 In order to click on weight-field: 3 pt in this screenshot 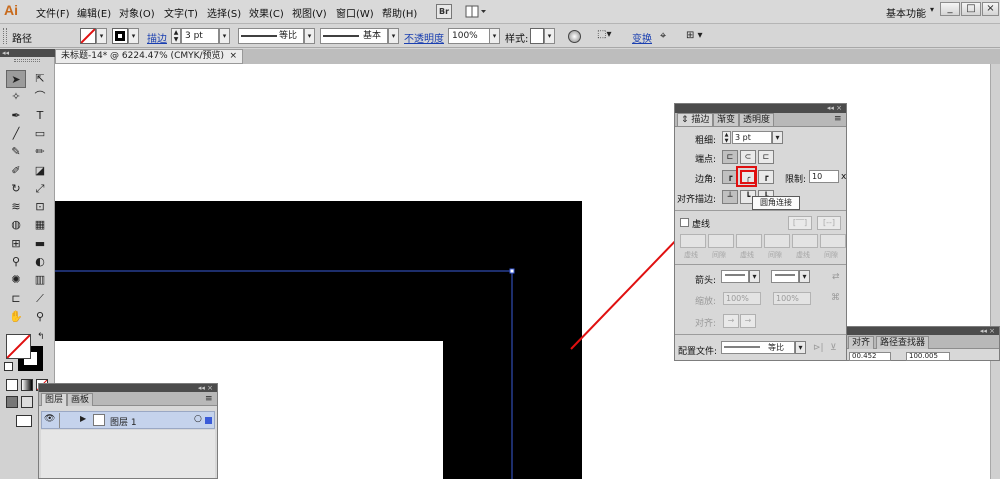, I will do `click(752, 137)`.